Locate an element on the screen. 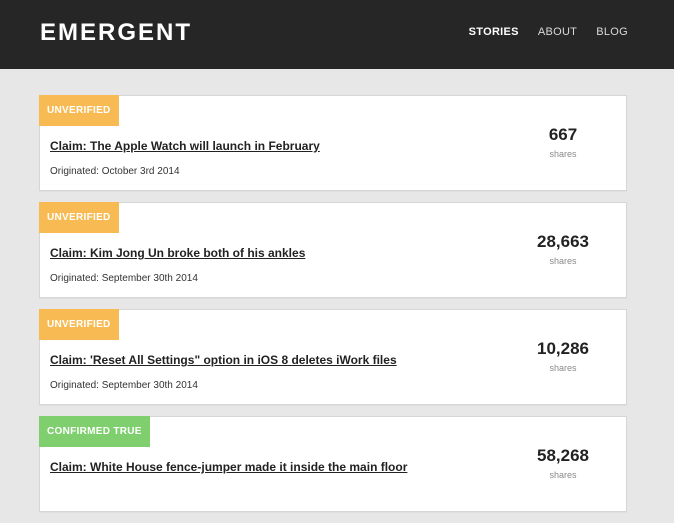  originated-date: Originated: October 3rd 2014 is located at coordinates (115, 171).